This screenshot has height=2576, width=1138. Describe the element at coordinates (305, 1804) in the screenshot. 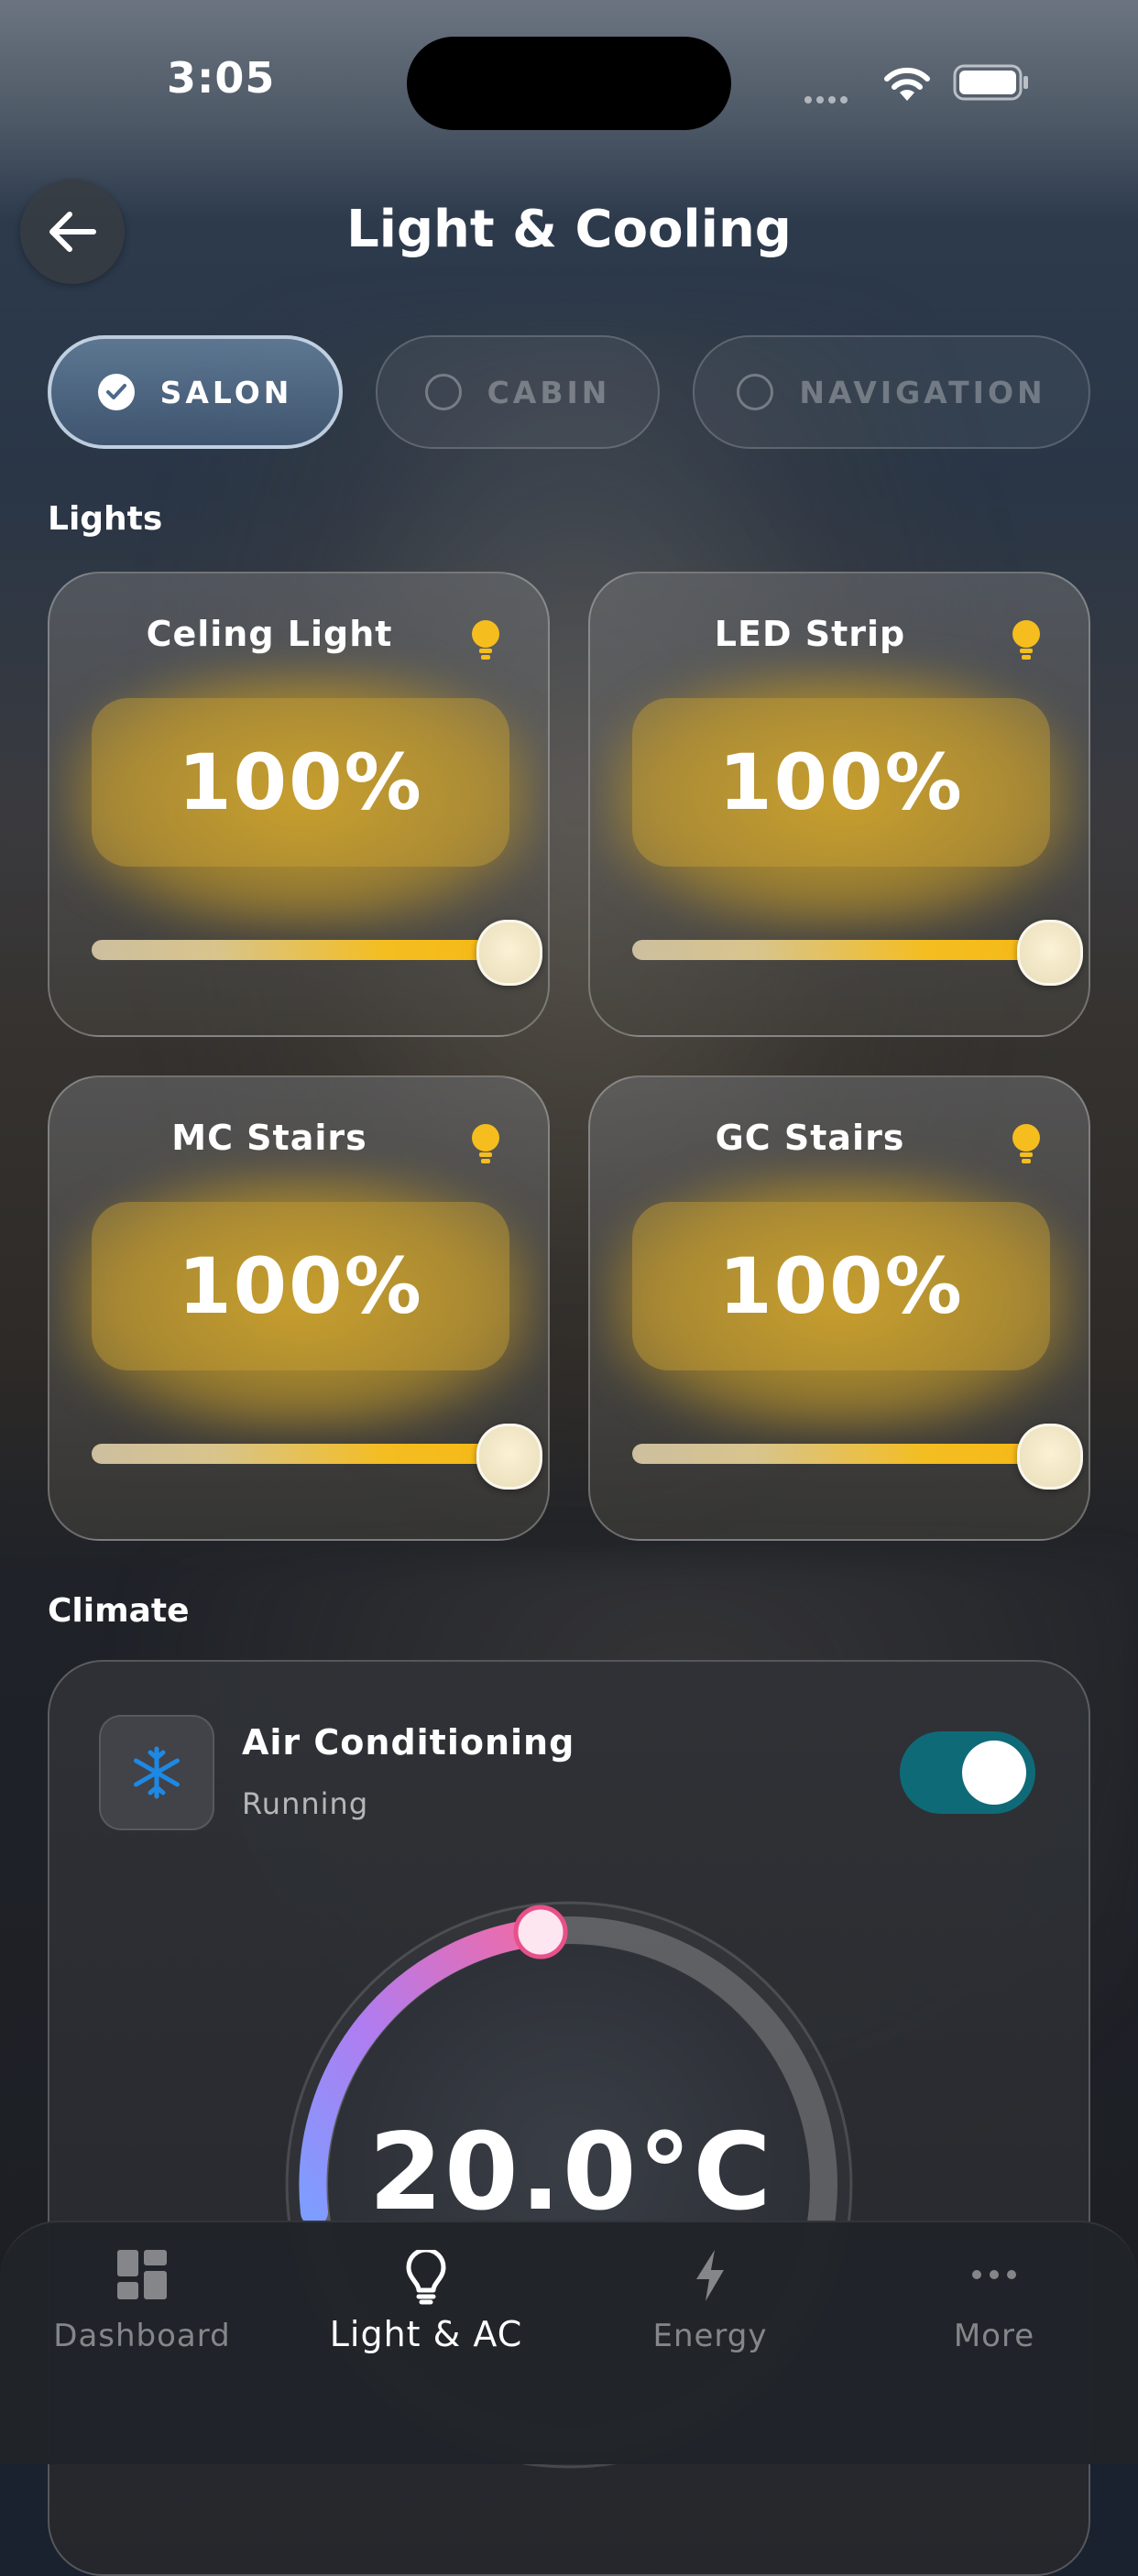

I see `ac-status: Running` at that location.